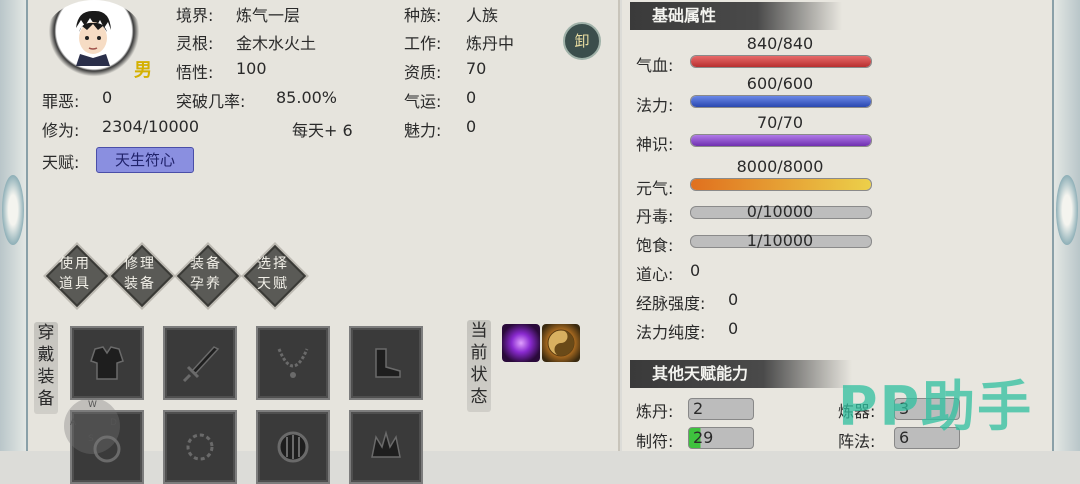 This screenshot has height=484, width=1080. What do you see at coordinates (13, 210) in the screenshot?
I see `left-frame-ornament` at bounding box center [13, 210].